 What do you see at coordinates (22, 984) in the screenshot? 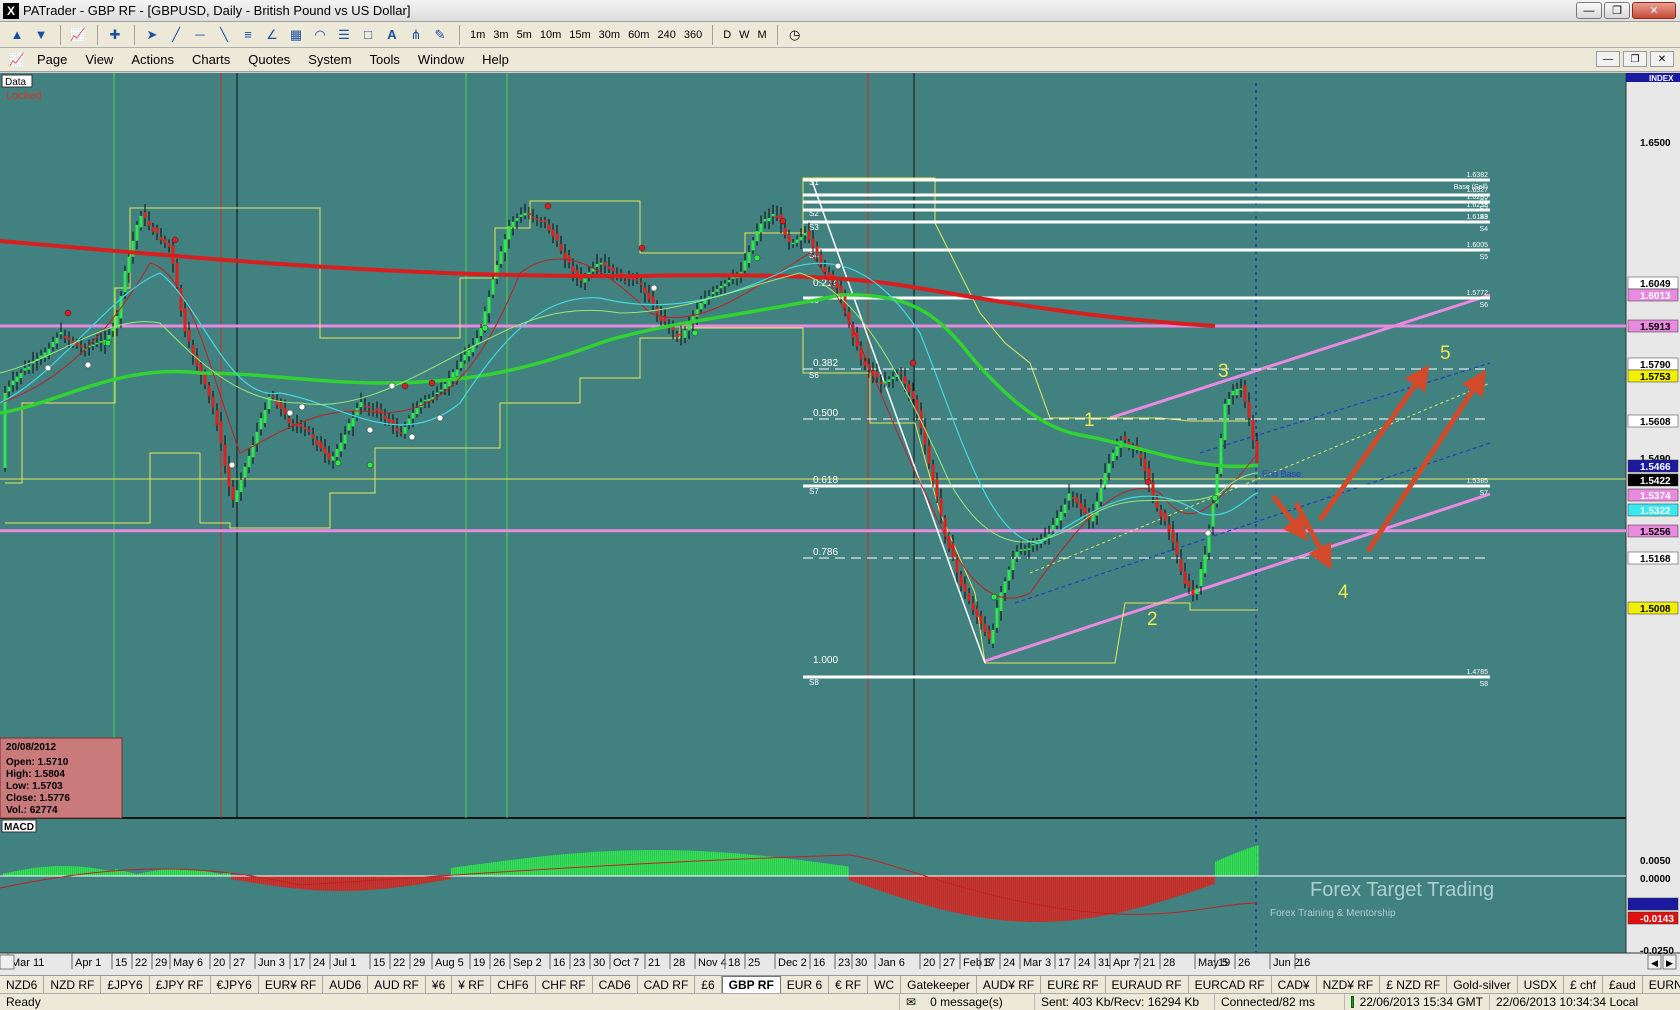
I see `instrument-tab: NZD6` at bounding box center [22, 984].